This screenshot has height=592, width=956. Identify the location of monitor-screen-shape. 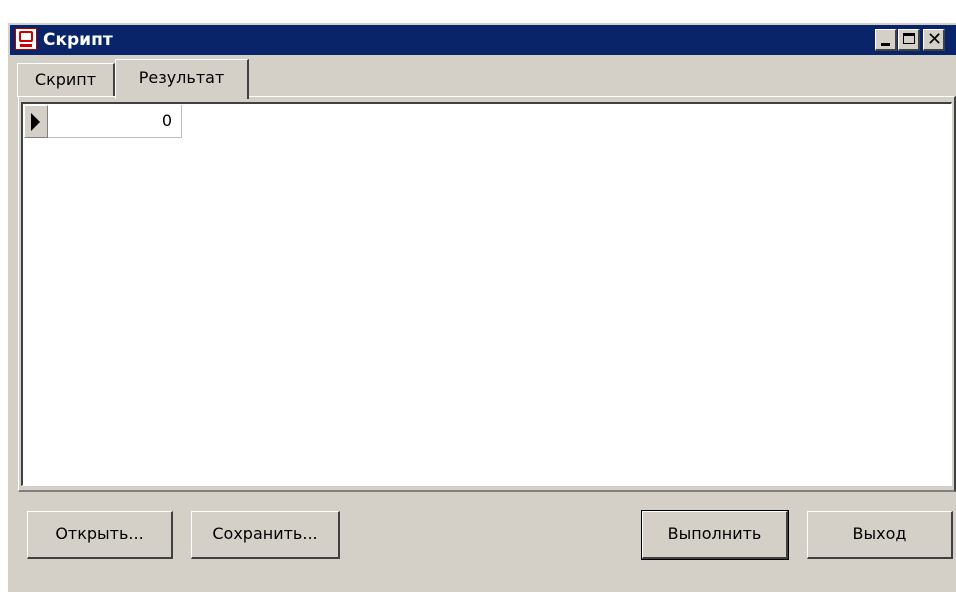
(26, 36).